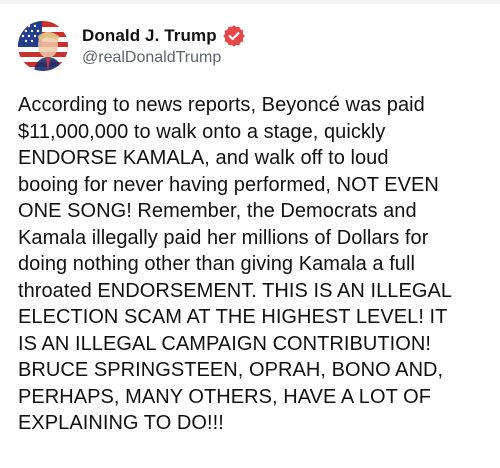  What do you see at coordinates (163, 58) in the screenshot?
I see `author-handle: @realDonaldTrump` at bounding box center [163, 58].